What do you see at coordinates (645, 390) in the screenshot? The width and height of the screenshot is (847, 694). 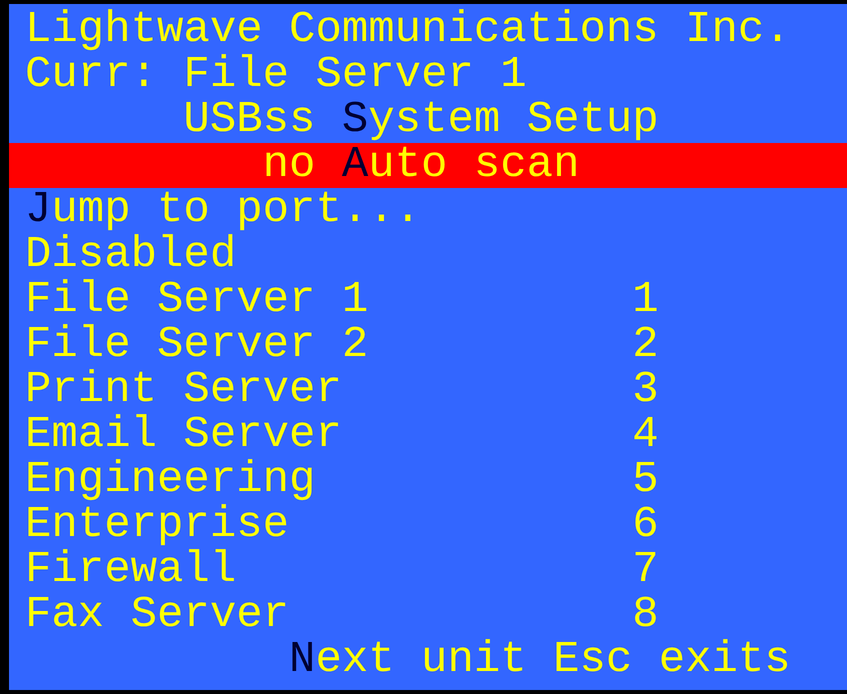 I see `port-number: 3` at bounding box center [645, 390].